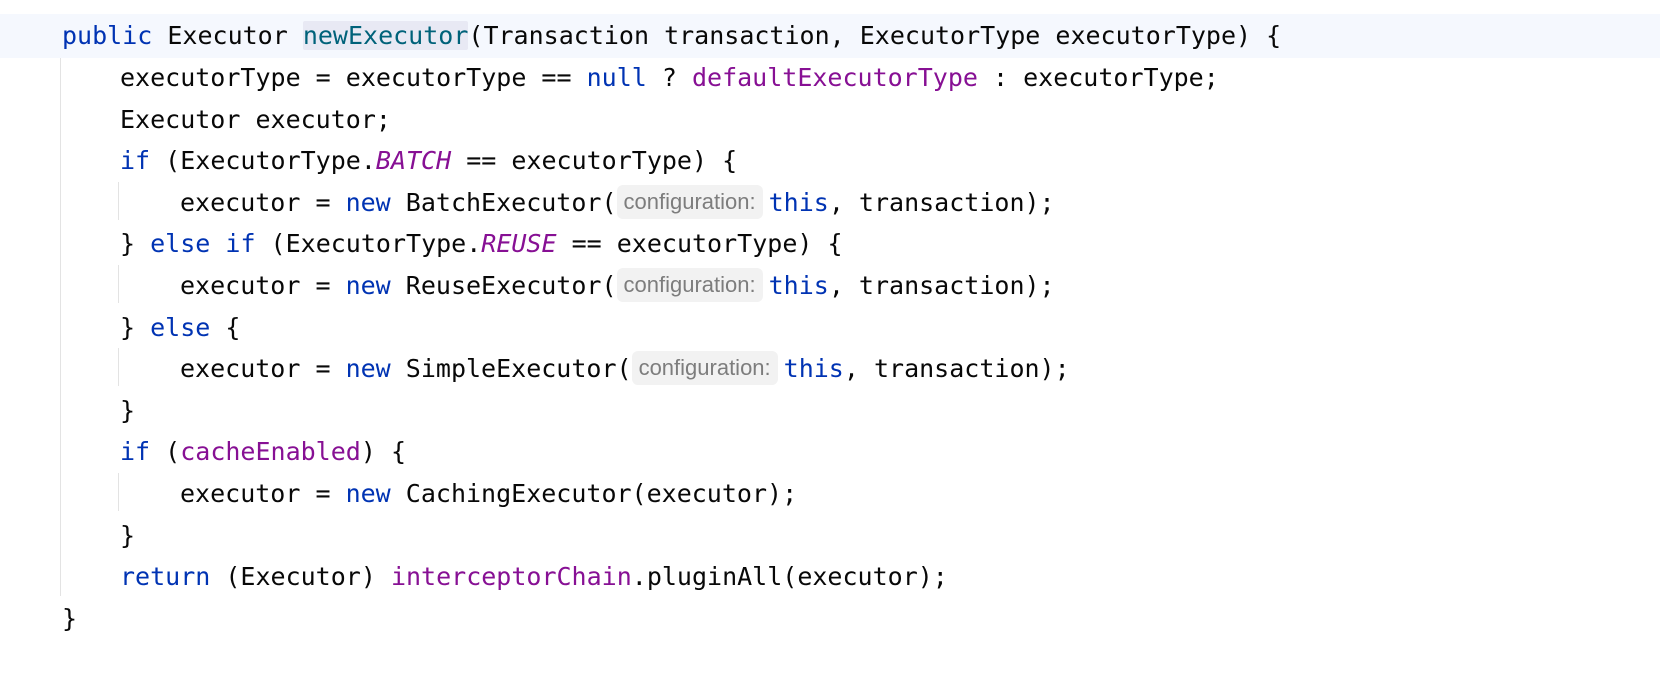 The height and width of the screenshot is (694, 1660). What do you see at coordinates (594, 493) in the screenshot?
I see `code-text: CachingExecutor(executor);` at bounding box center [594, 493].